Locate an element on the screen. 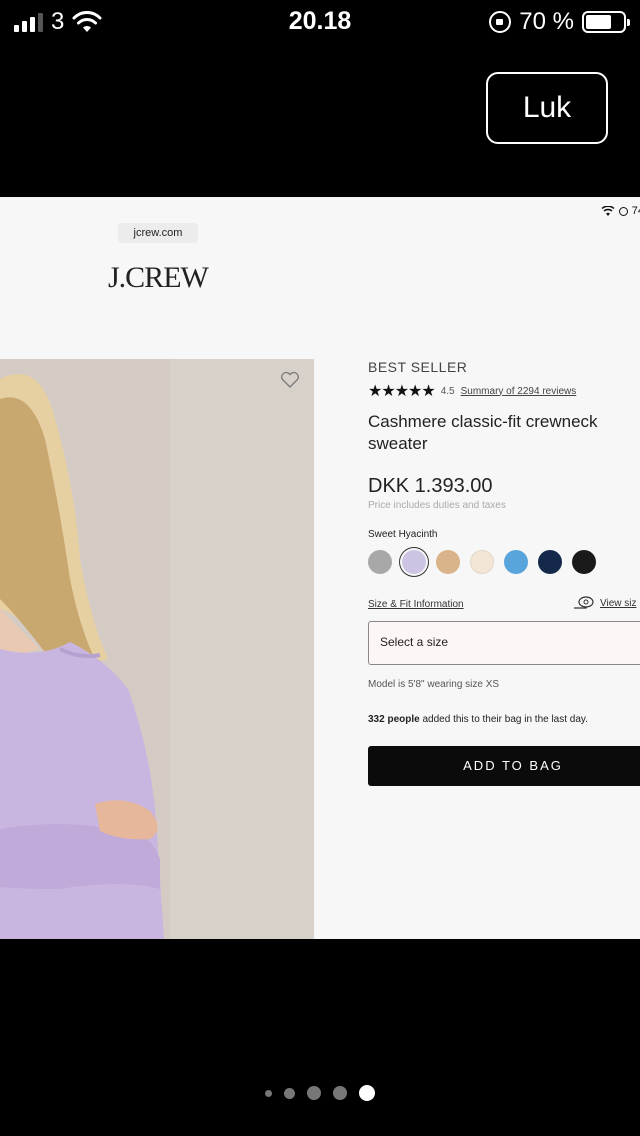 The width and height of the screenshot is (640, 1136). battery-percent: 70 % is located at coordinates (546, 21).